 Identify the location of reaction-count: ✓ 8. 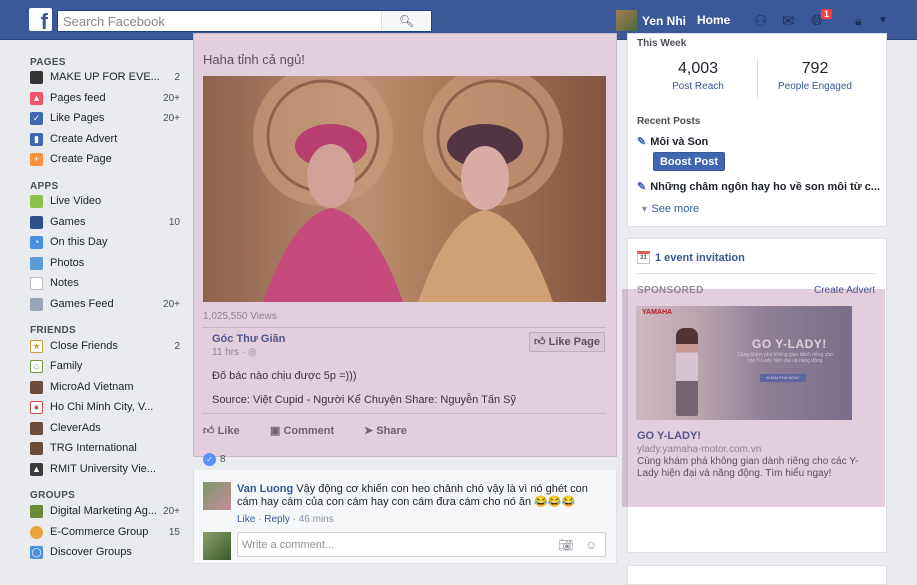
(214, 459).